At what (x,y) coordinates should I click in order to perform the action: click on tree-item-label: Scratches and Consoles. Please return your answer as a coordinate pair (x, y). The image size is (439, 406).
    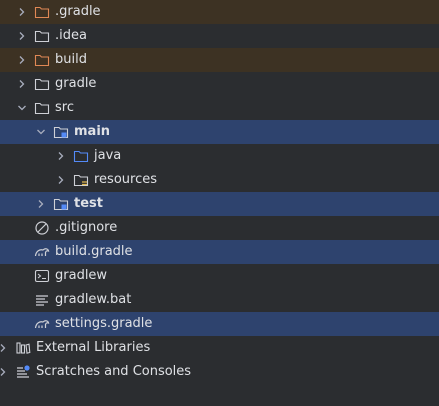
    Looking at the image, I should click on (114, 371).